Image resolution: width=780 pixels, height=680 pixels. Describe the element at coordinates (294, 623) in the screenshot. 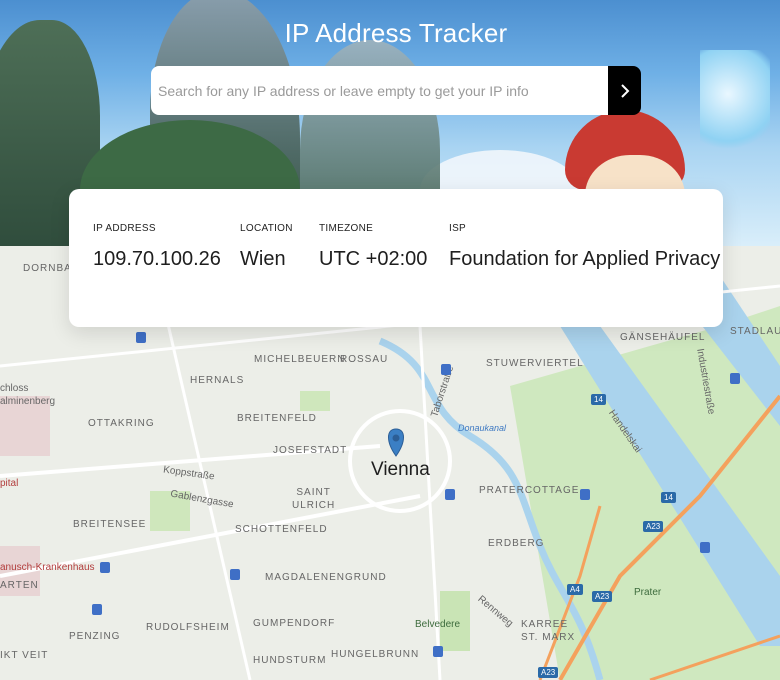

I see `district-label: GUMPENDORF` at that location.